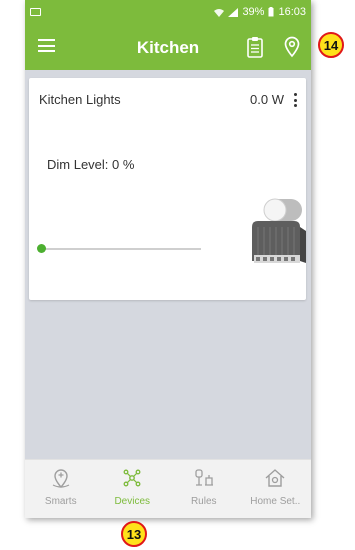  What do you see at coordinates (132, 501) in the screenshot?
I see `nav-label-devices: Devices` at bounding box center [132, 501].